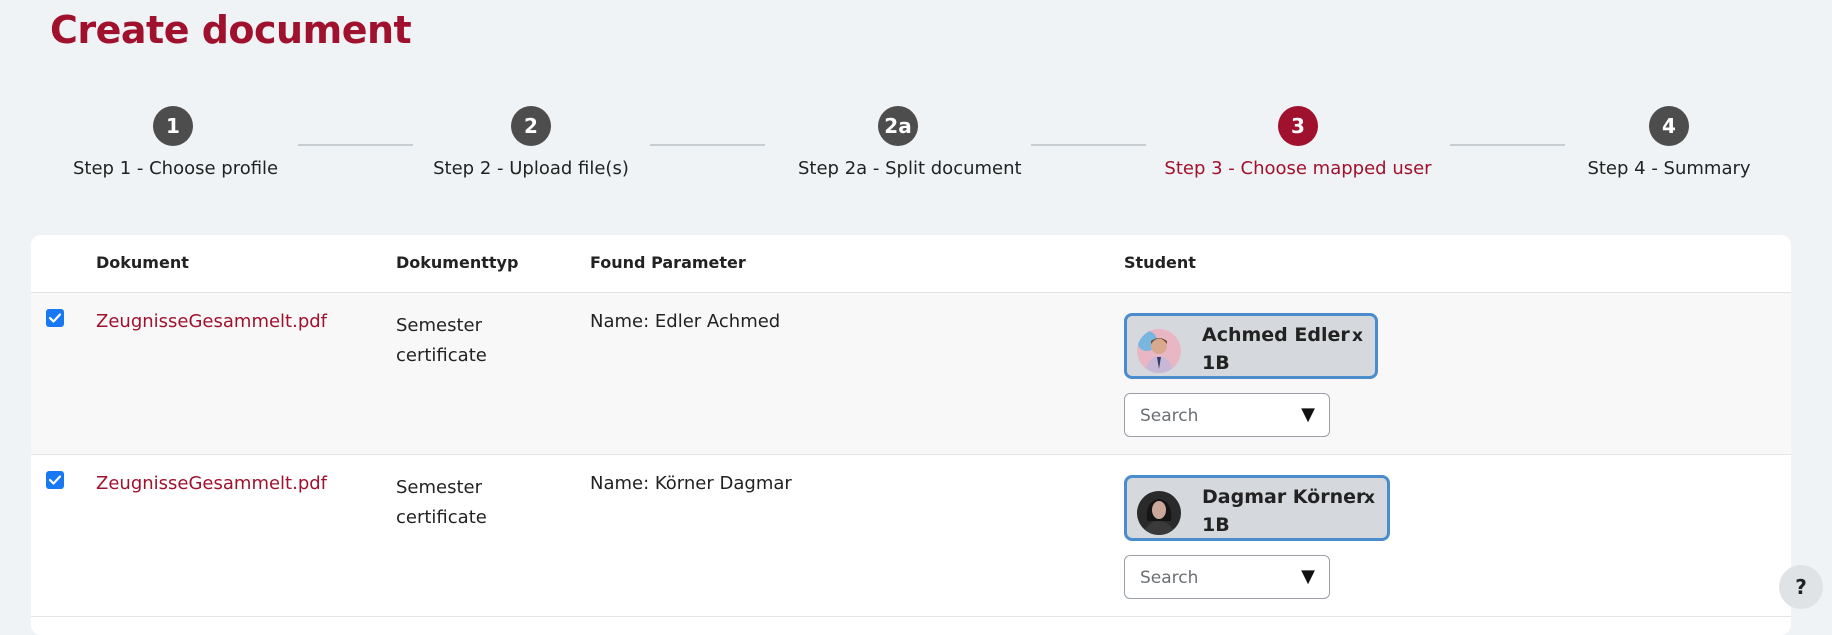  Describe the element at coordinates (910, 168) in the screenshot. I see `step-label: Step 2a - Split document` at that location.